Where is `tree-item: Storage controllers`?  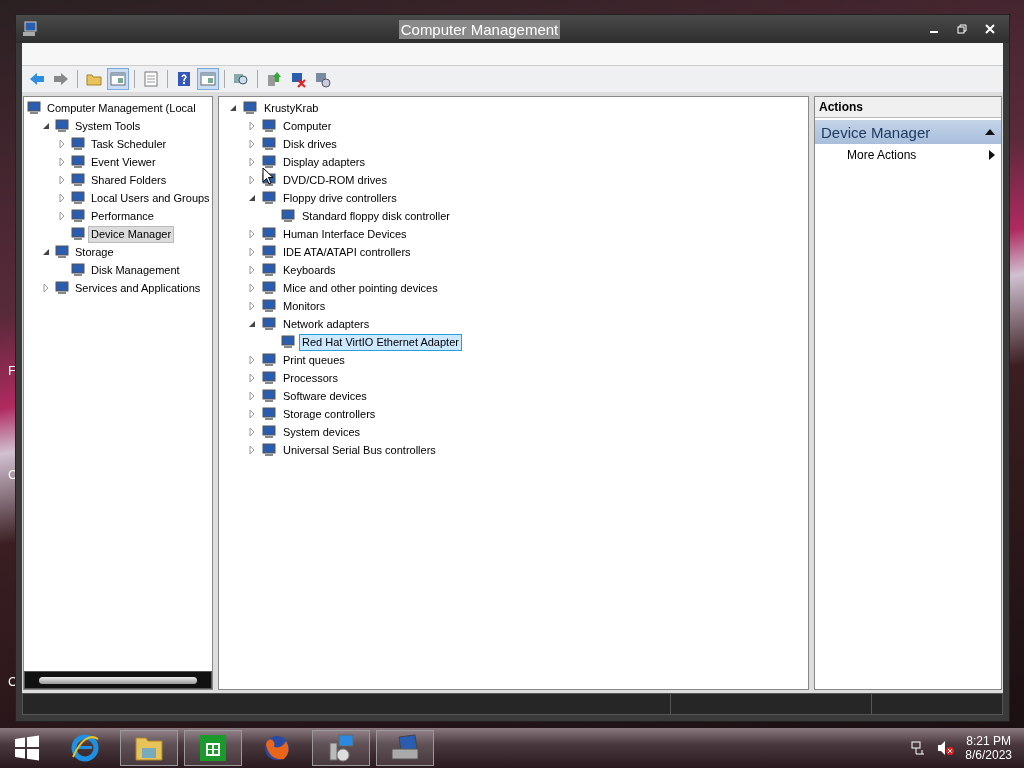
tree-item: Storage controllers is located at coordinates (329, 414).